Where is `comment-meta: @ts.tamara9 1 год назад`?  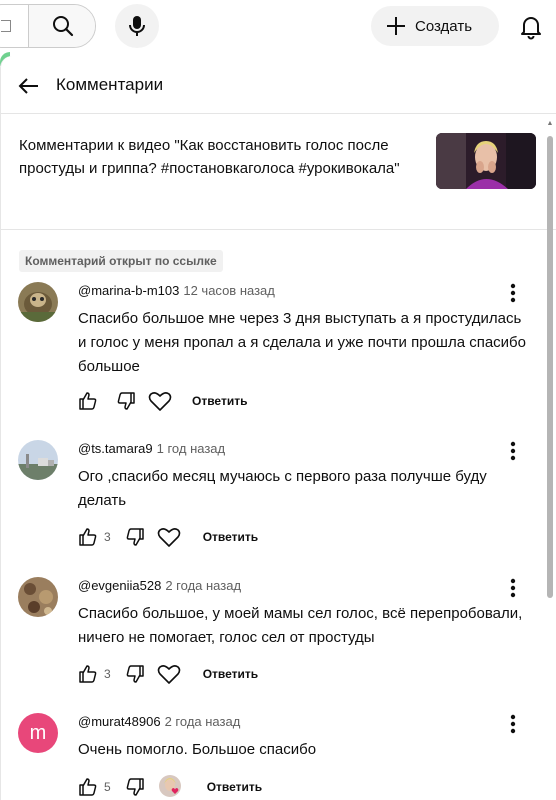
comment-meta: @ts.tamara9 1 год назад is located at coordinates (151, 448).